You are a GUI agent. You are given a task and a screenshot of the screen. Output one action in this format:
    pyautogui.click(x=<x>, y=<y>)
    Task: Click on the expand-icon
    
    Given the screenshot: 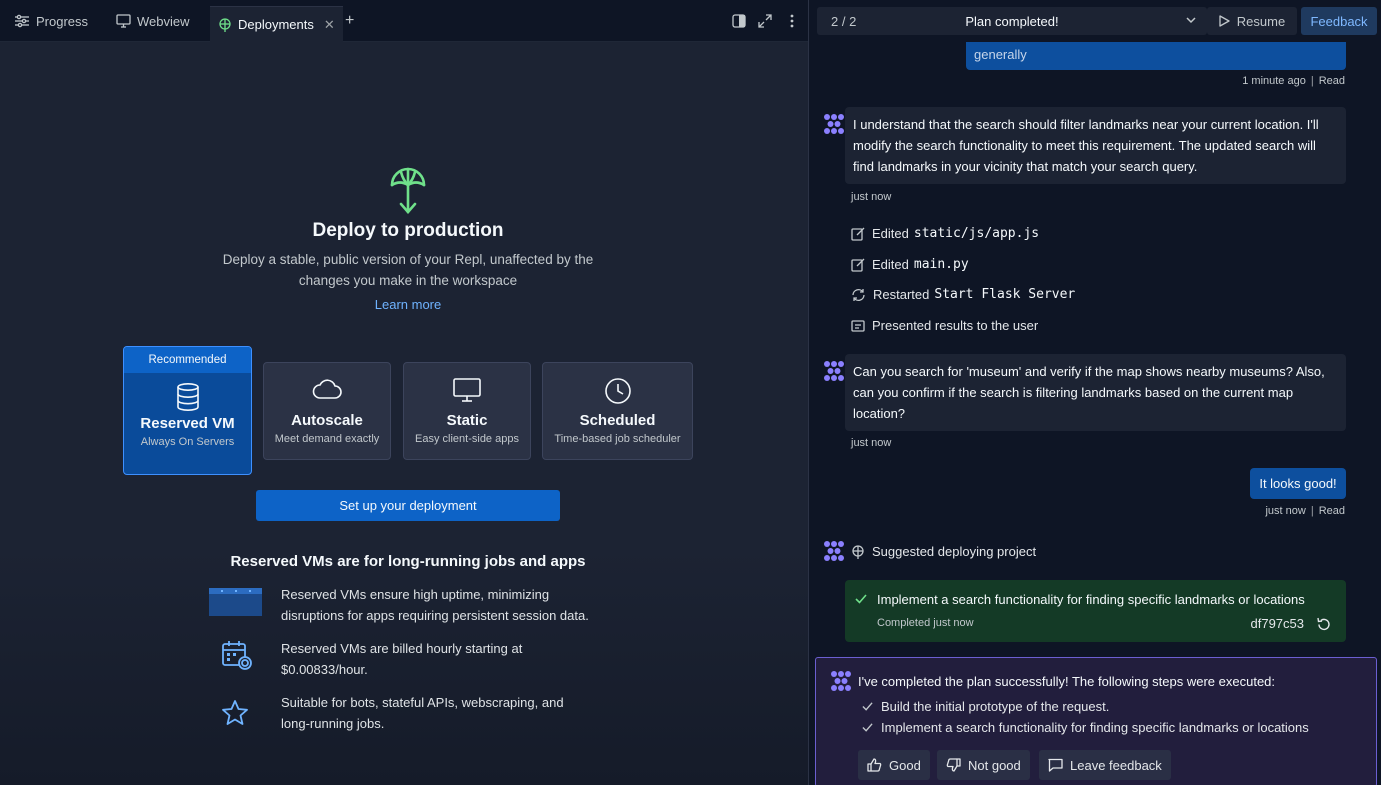 What is the action you would take?
    pyautogui.click(x=765, y=21)
    